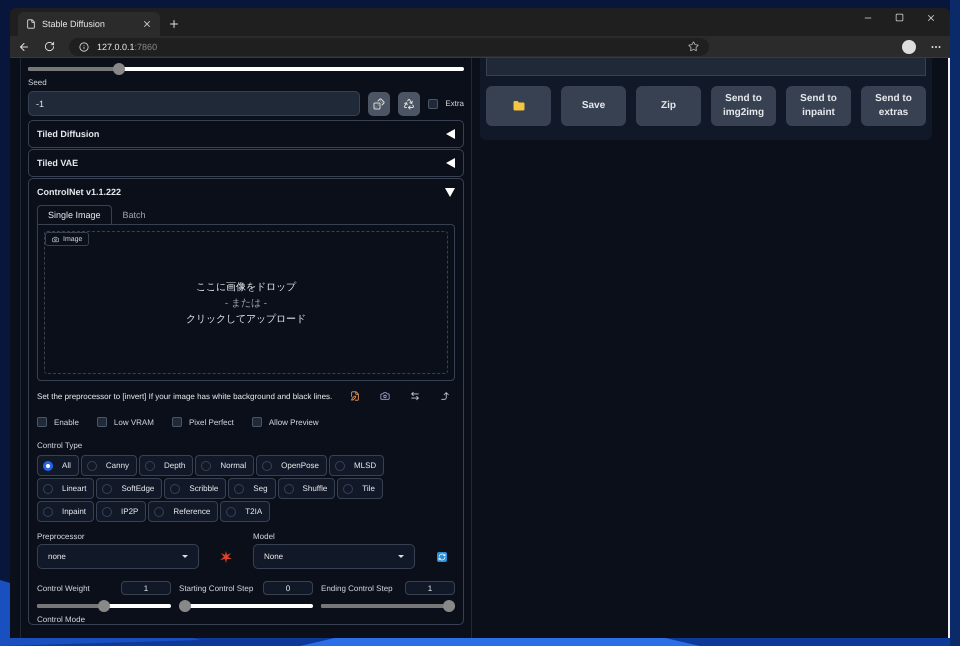 This screenshot has height=646, width=960. What do you see at coordinates (356, 465) in the screenshot?
I see `control-type-option: MLSD` at bounding box center [356, 465].